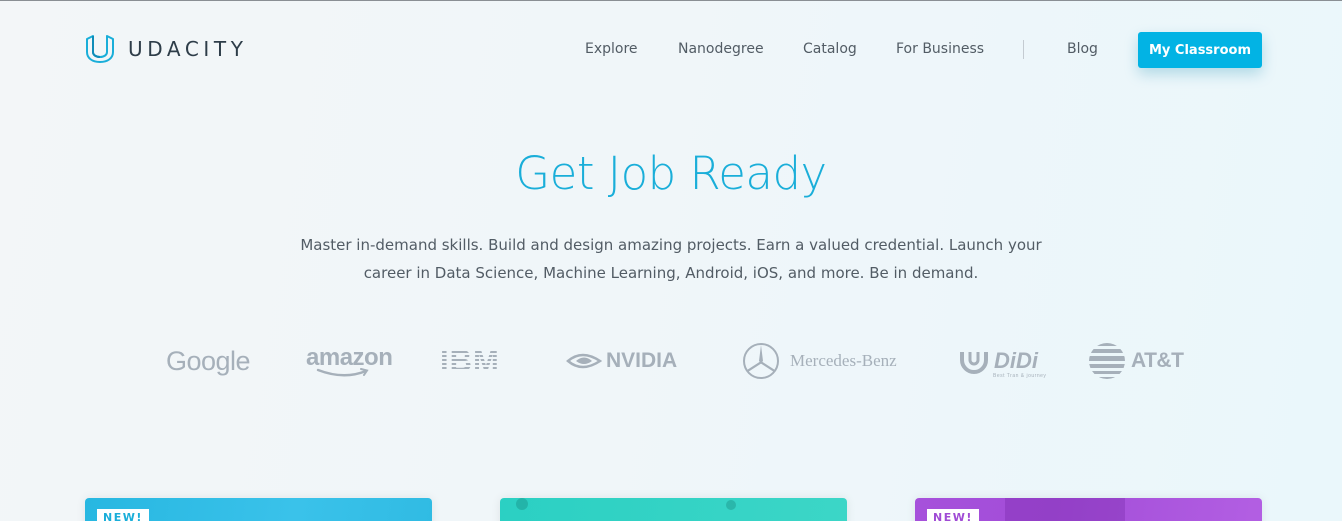 Image resolution: width=1342 pixels, height=521 pixels. What do you see at coordinates (1107, 361) in the screenshot?
I see `att-globe-icon` at bounding box center [1107, 361].